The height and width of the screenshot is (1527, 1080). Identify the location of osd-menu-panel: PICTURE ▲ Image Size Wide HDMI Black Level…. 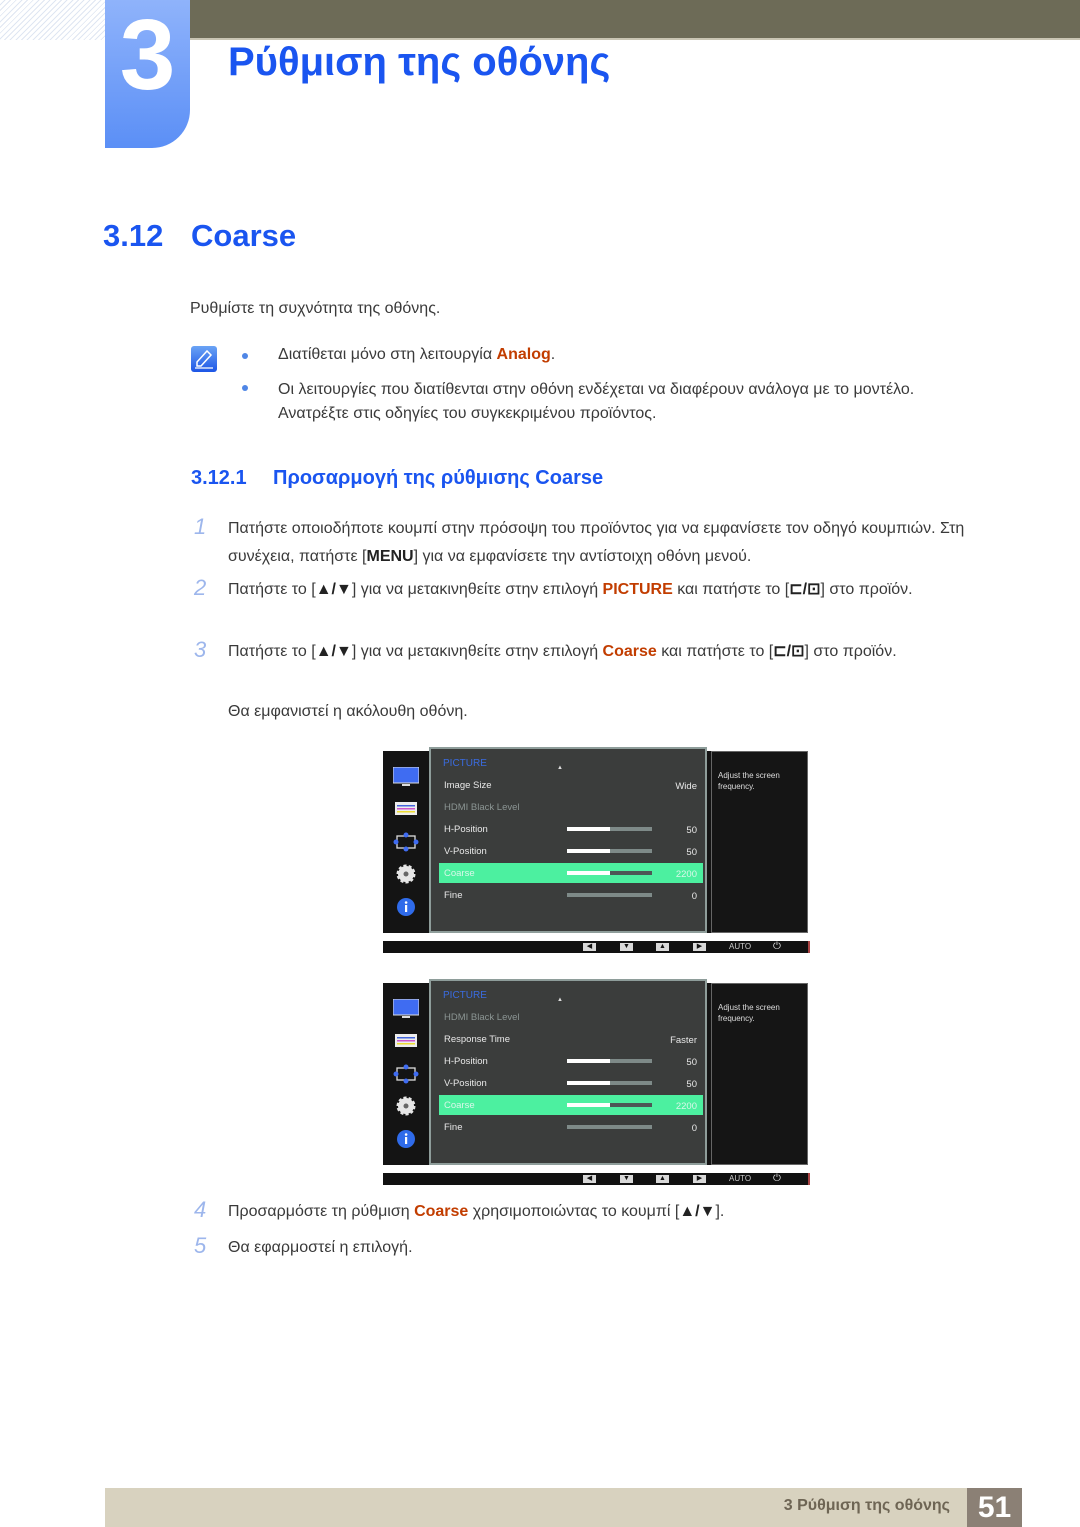
(568, 840).